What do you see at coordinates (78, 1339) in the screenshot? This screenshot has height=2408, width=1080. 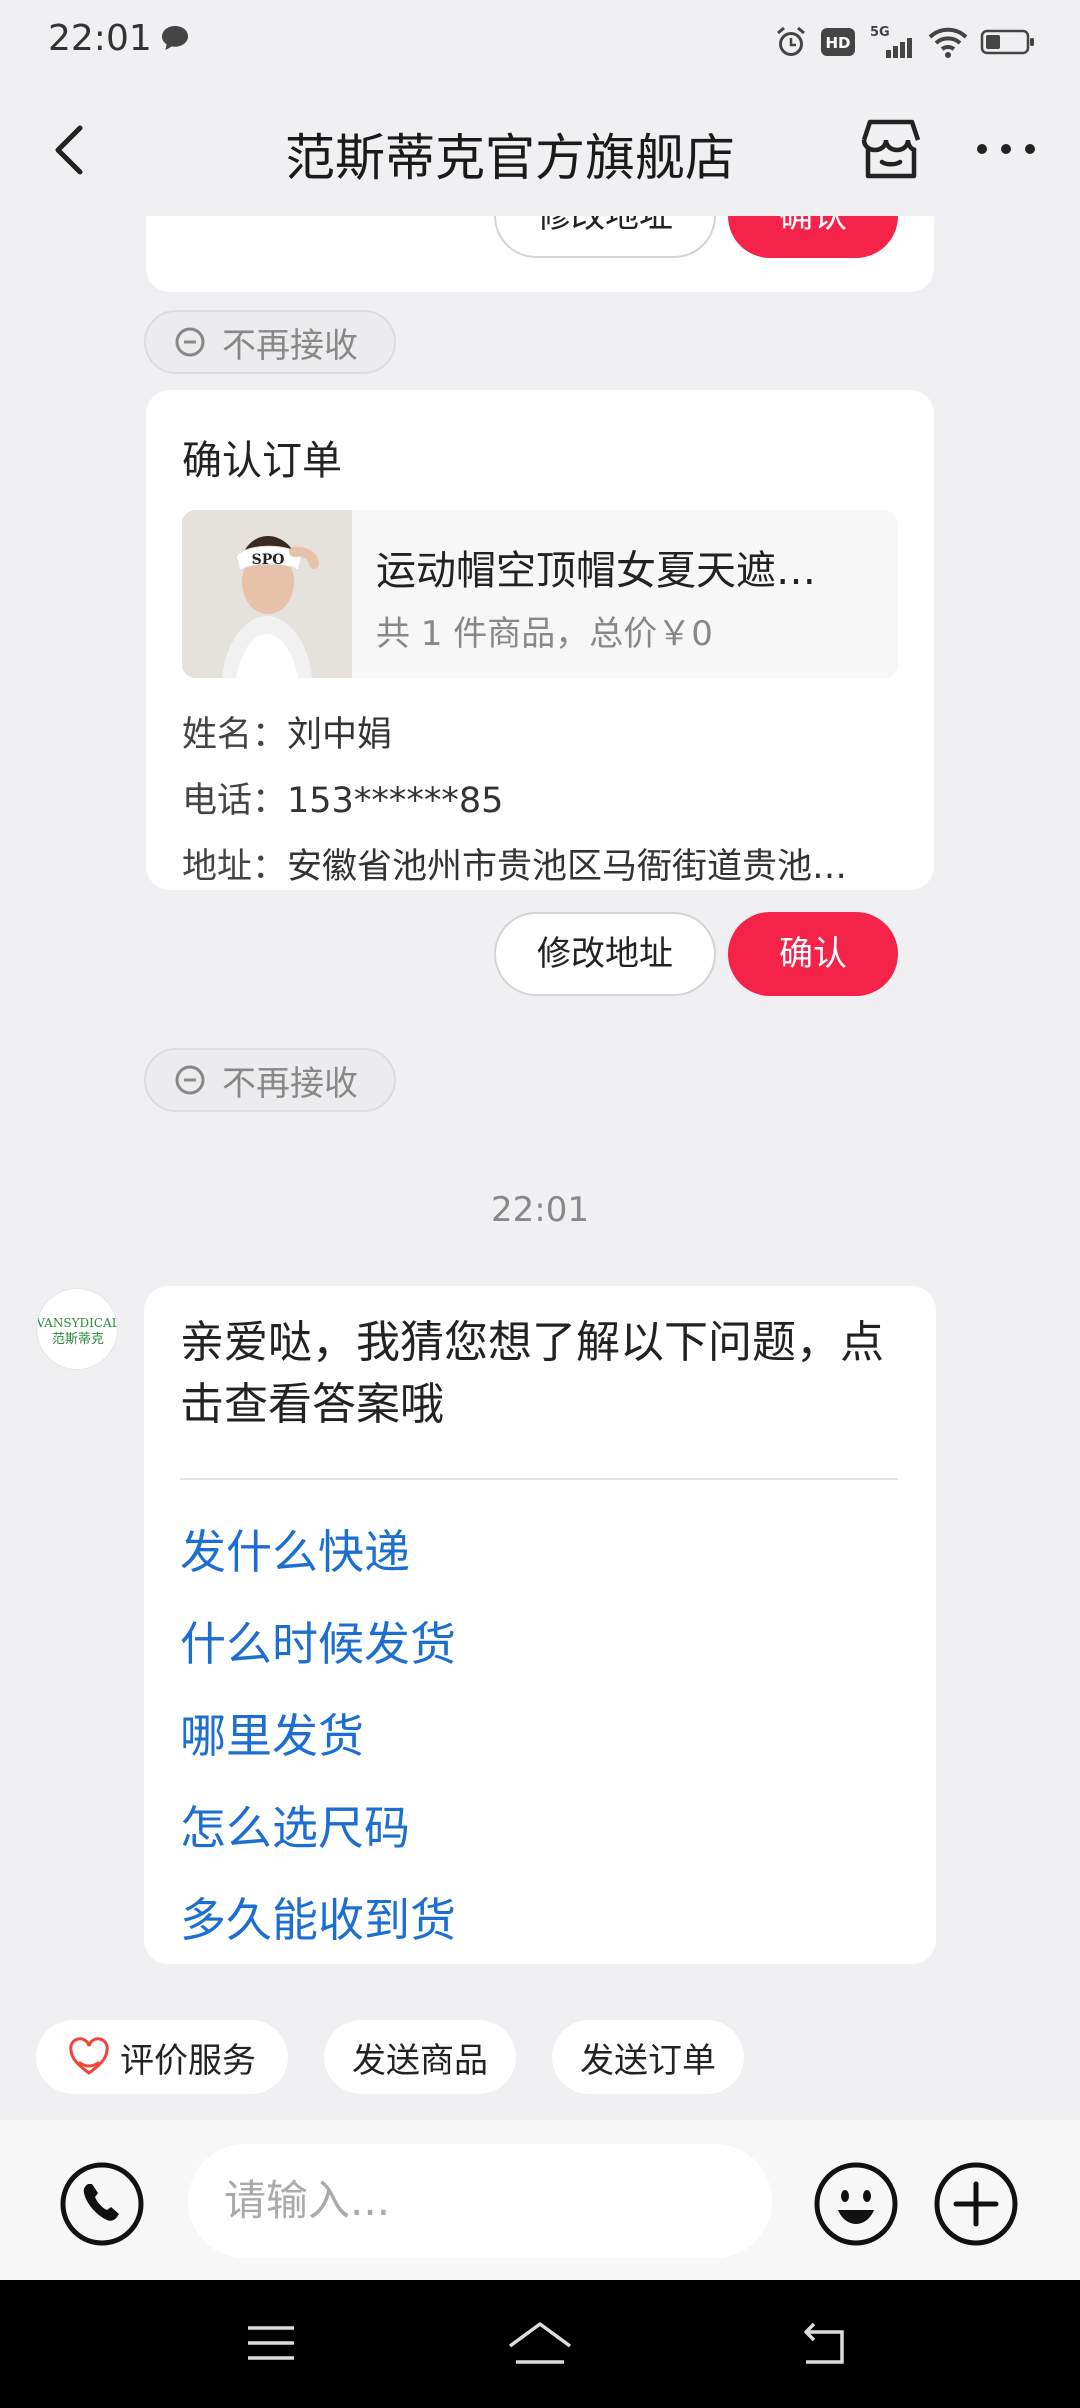 I see `svg-text: 范斯蒂克` at bounding box center [78, 1339].